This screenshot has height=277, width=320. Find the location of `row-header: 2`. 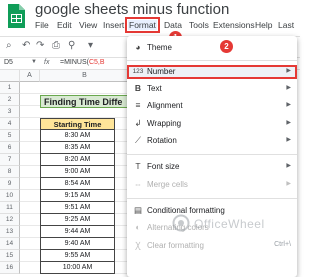

row-header: 2 is located at coordinates (10, 100).